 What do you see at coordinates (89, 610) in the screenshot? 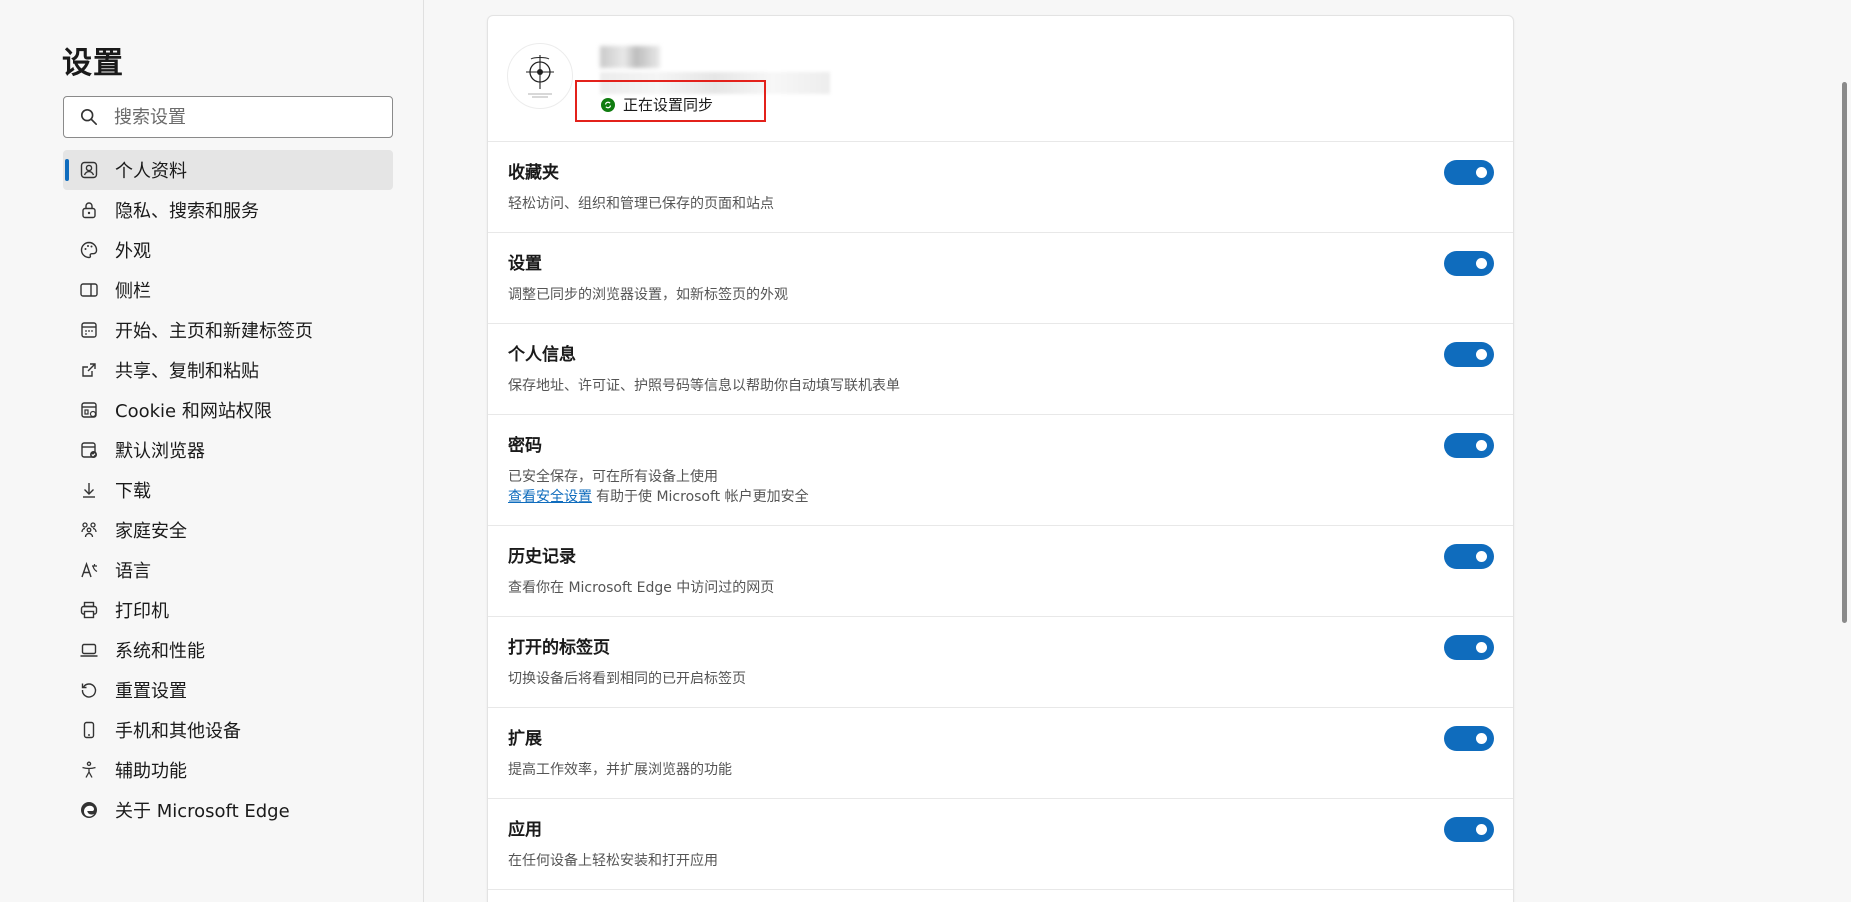
I see `printer-icon` at bounding box center [89, 610].